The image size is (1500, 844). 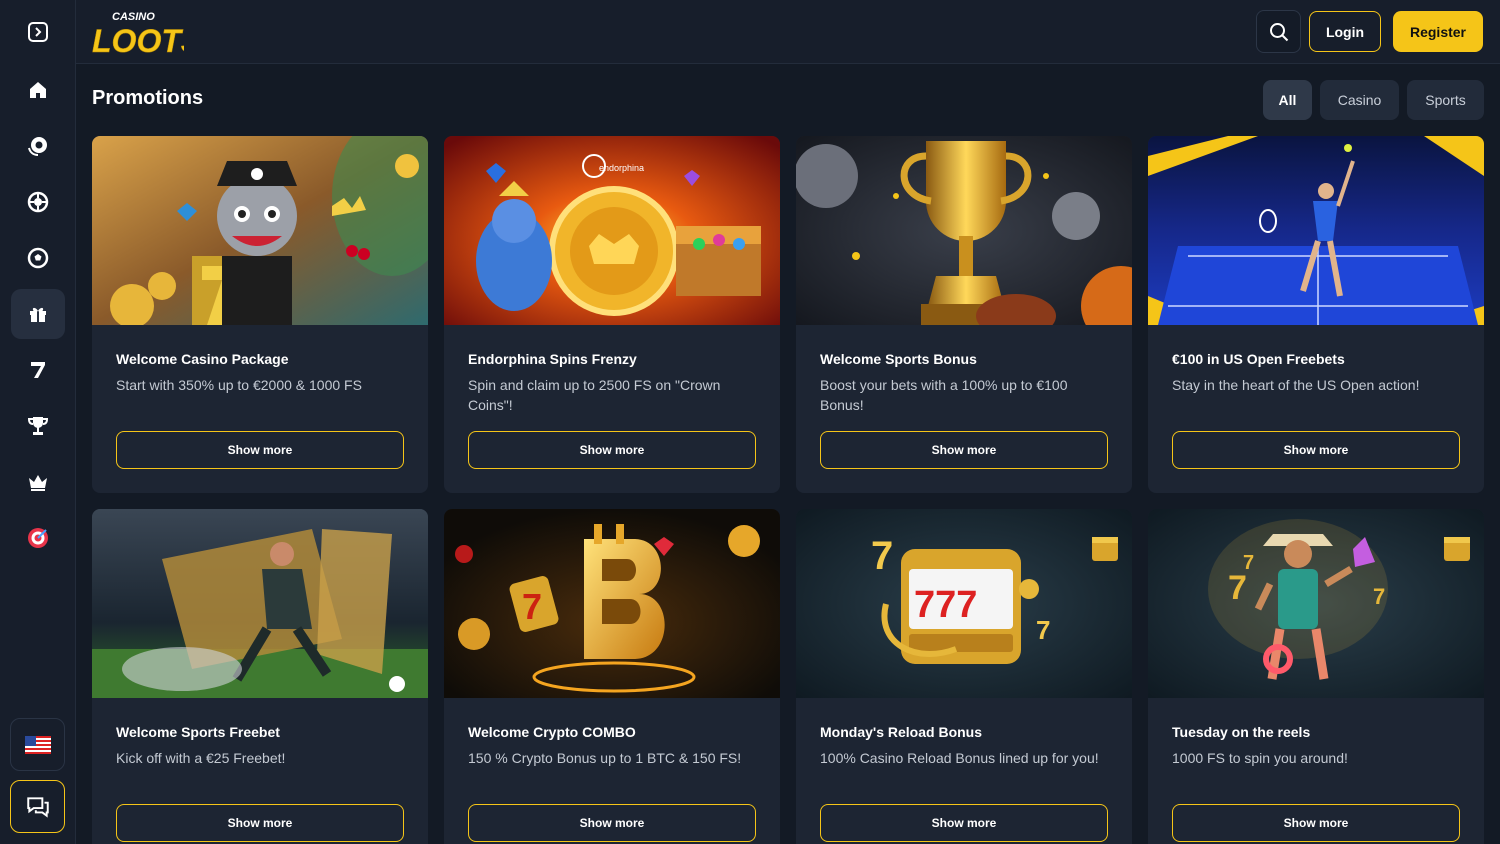 I want to click on svg-text: CASINO, so click(x=133, y=17).